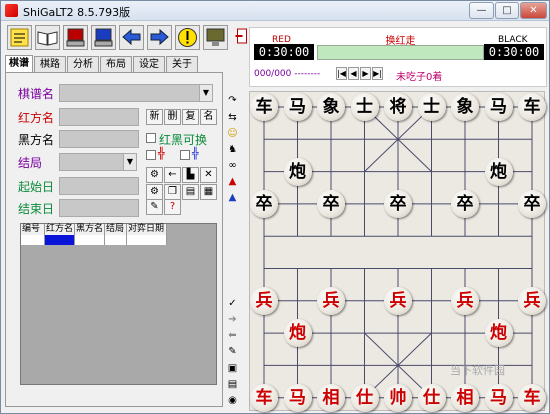  What do you see at coordinates (232, 149) in the screenshot?
I see `mascot-button: ♞` at bounding box center [232, 149].